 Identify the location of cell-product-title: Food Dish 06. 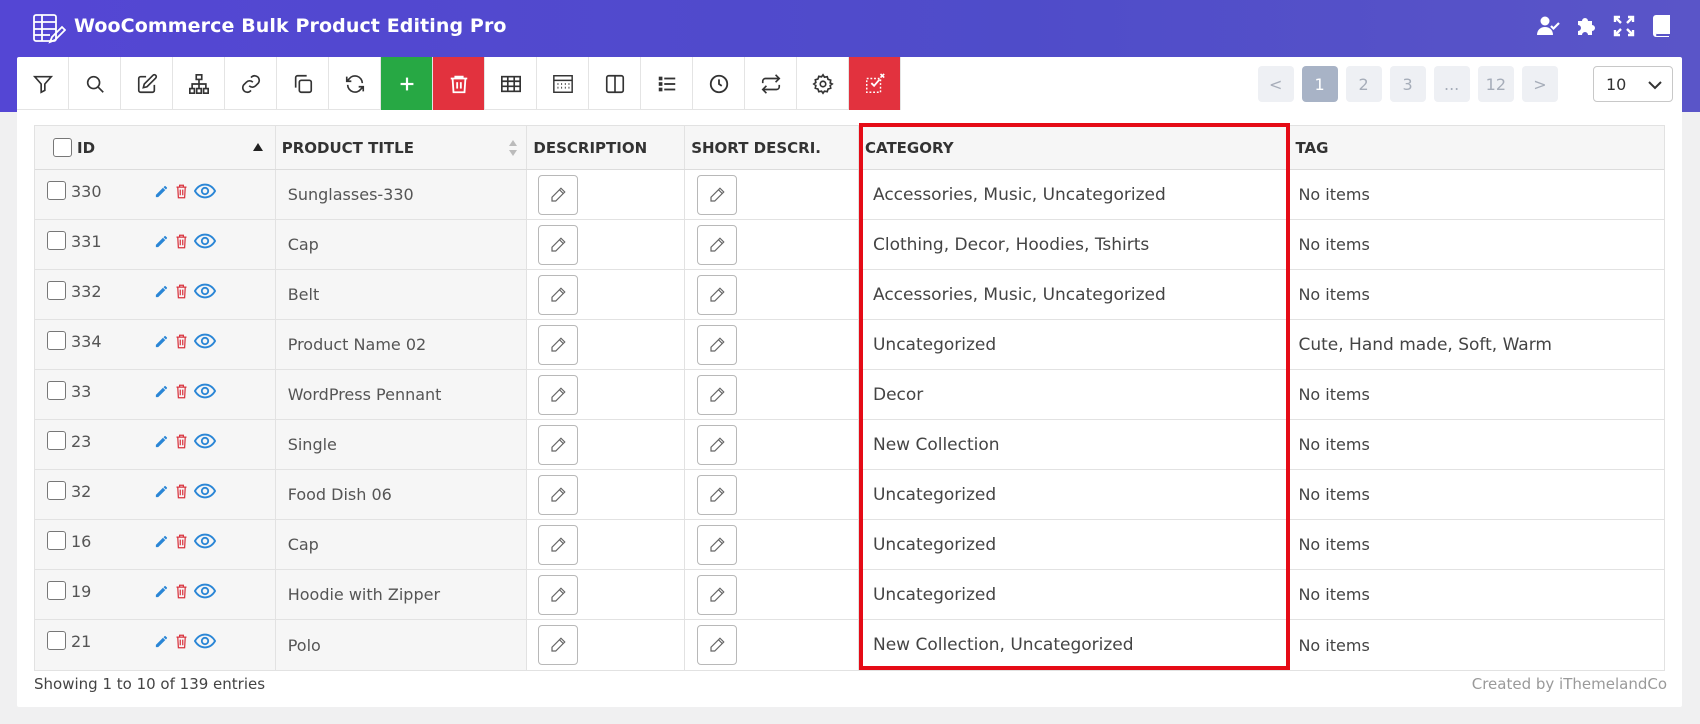
(401, 494).